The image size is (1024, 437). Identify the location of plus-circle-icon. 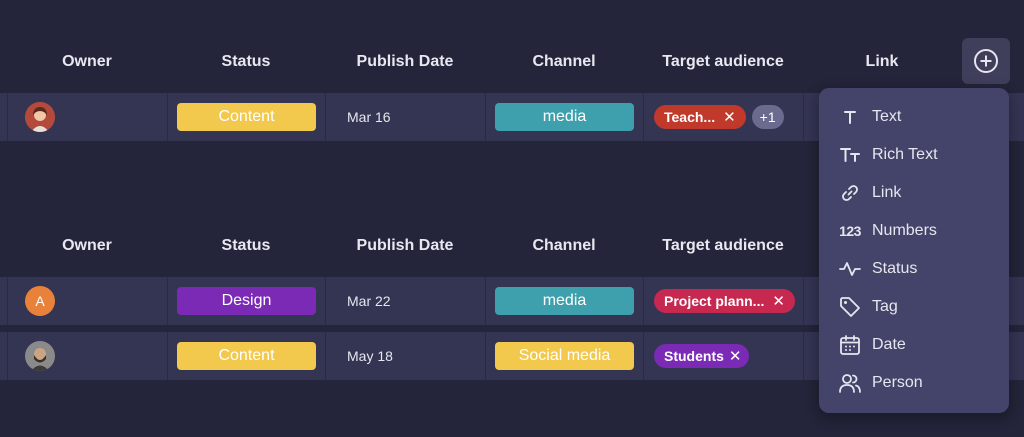
(986, 61).